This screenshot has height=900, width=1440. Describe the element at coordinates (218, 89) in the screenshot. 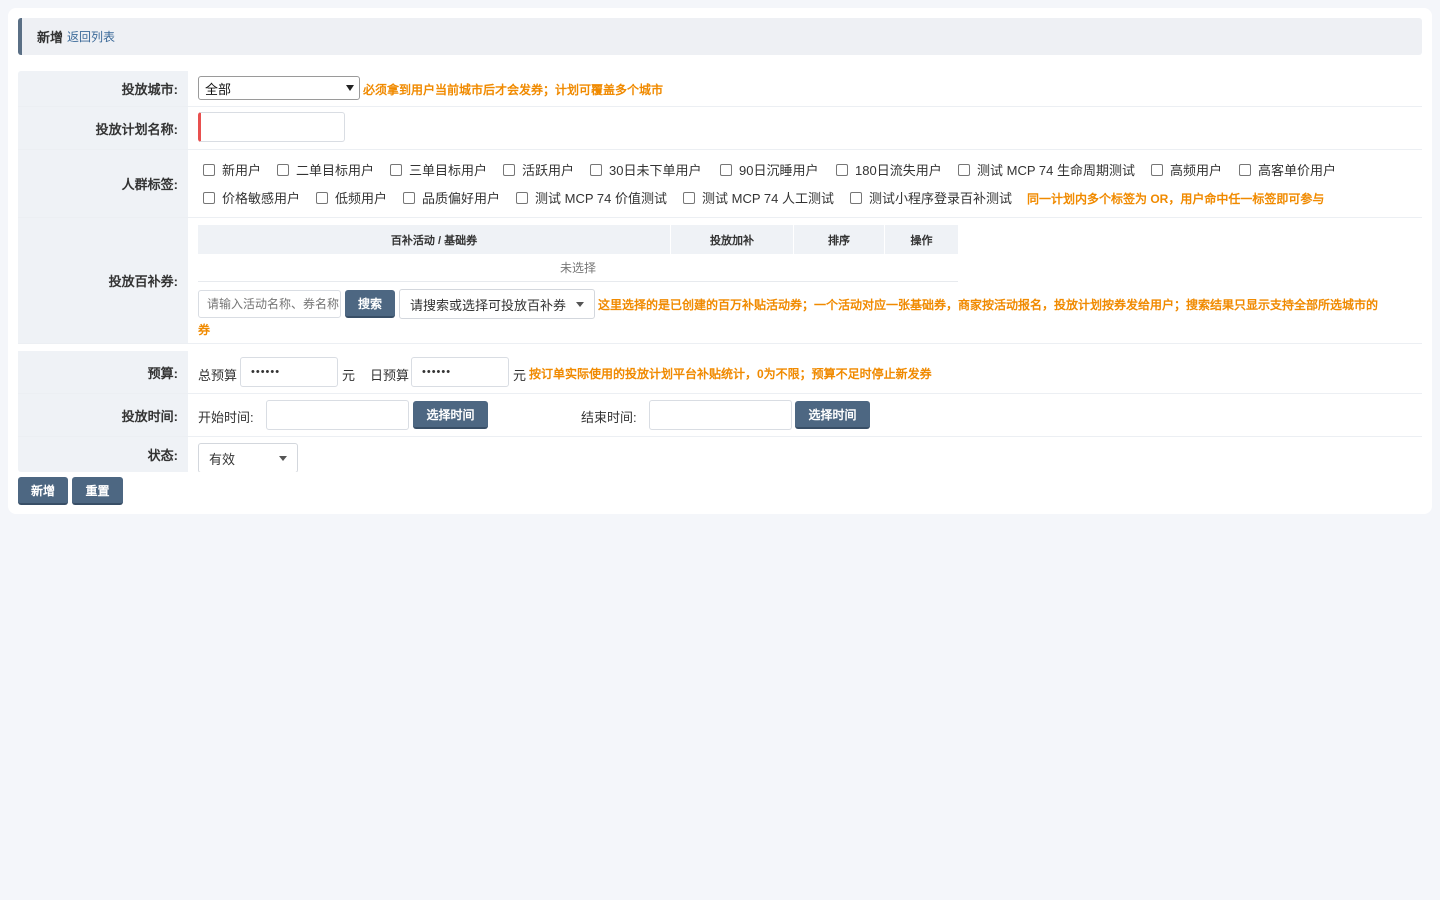

I see `city-select-value: 全部` at that location.